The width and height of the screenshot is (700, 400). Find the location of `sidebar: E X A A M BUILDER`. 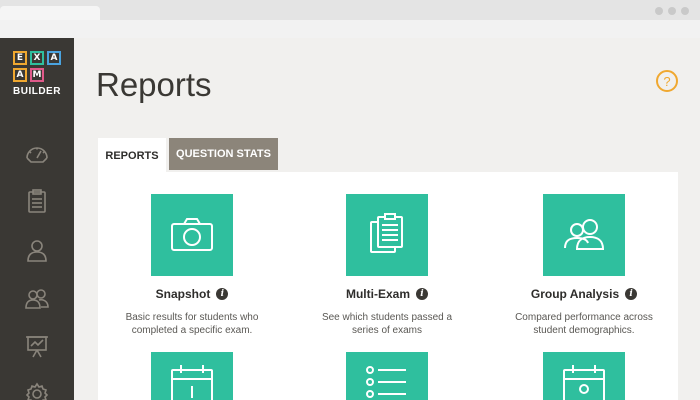

sidebar: E X A A M BUILDER is located at coordinates (37, 219).